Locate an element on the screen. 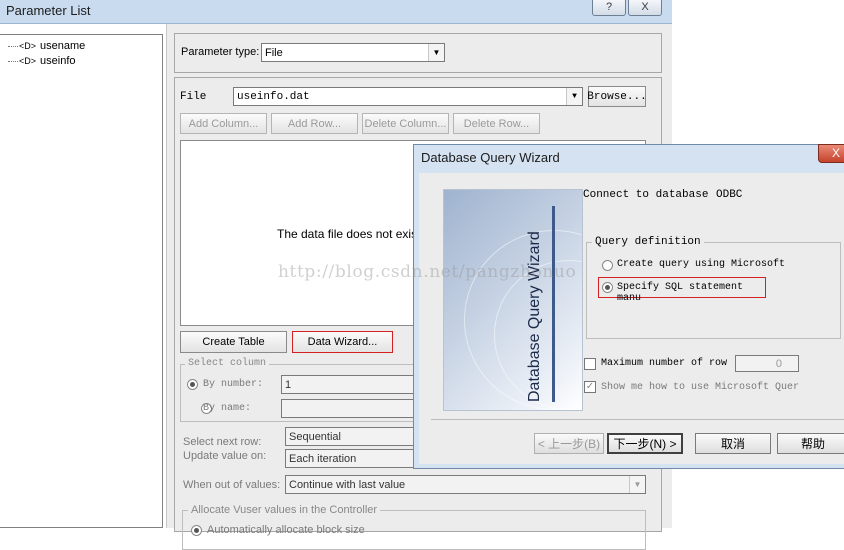  connect-value: ODBC is located at coordinates (729, 195).